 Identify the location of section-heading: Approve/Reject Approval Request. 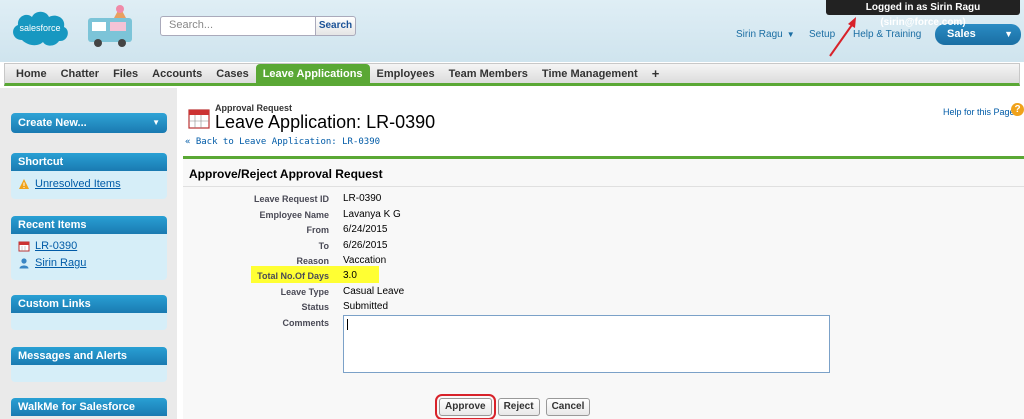
(286, 174).